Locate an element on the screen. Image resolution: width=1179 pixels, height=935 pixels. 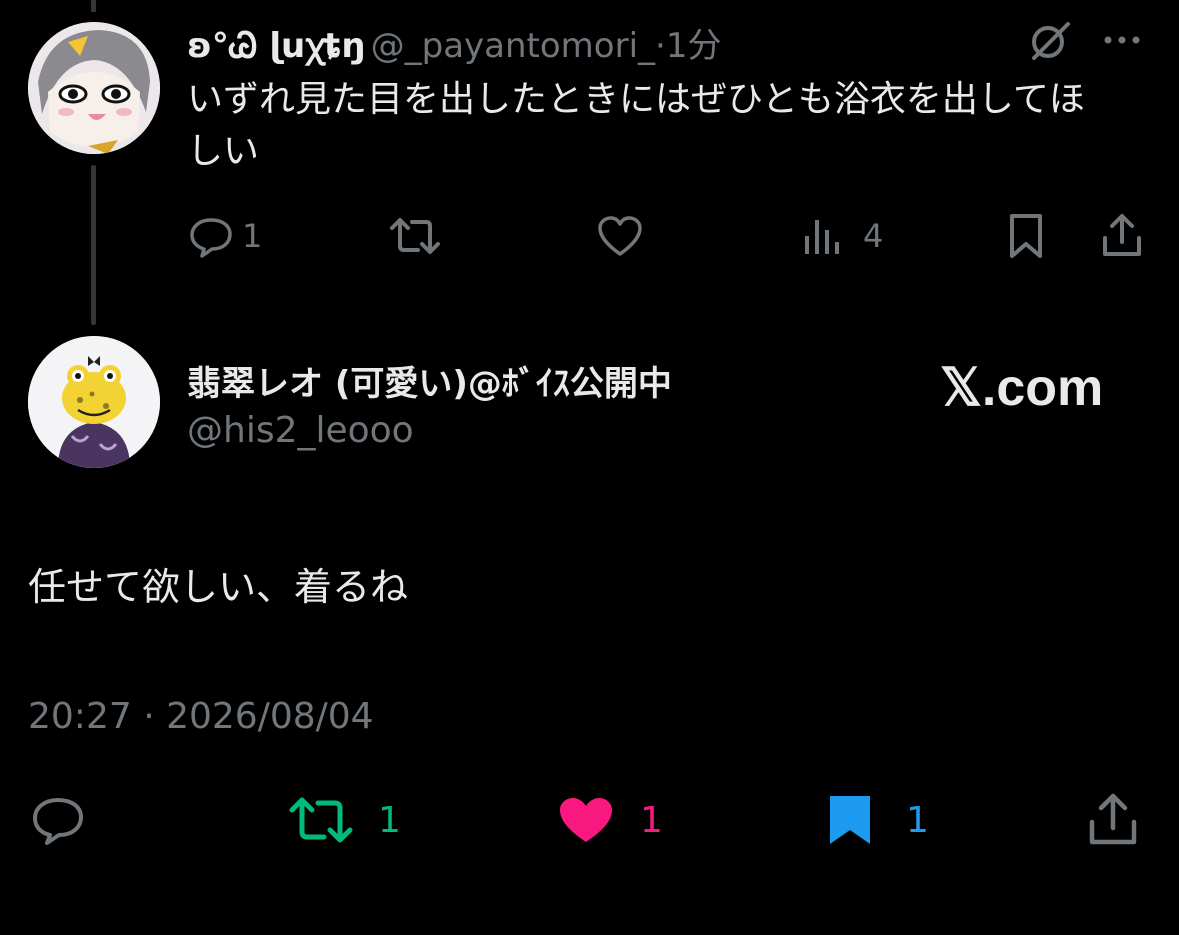
reply-to-share-button is located at coordinates (1122, 236).